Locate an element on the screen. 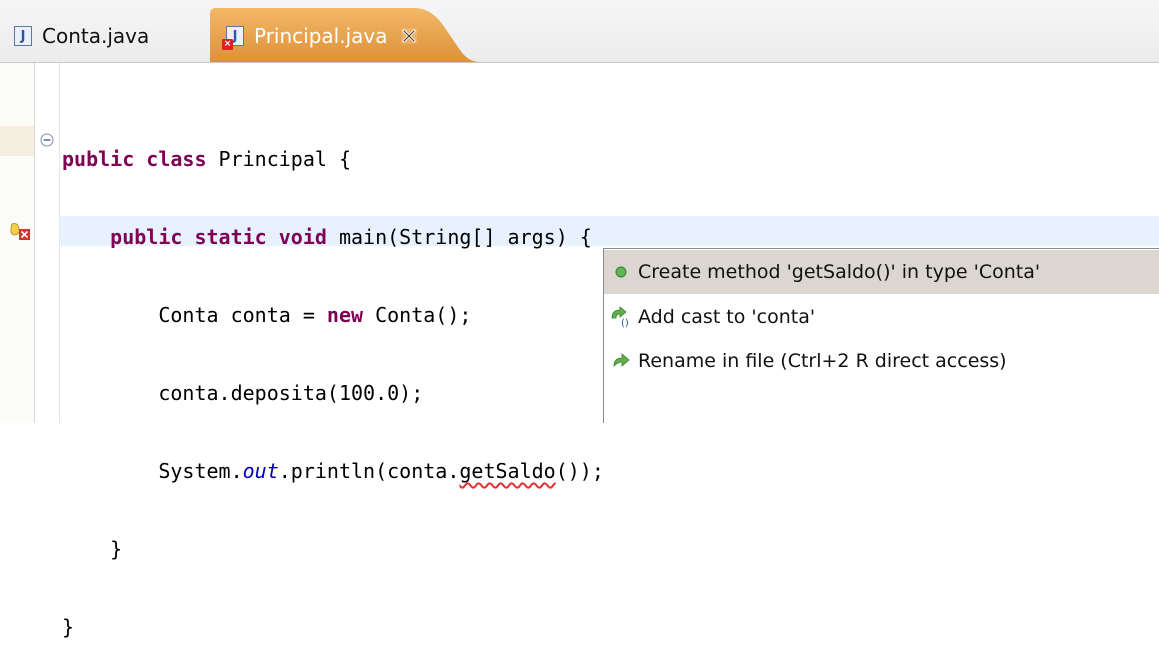 This screenshot has height=666, width=1159. keyword: new is located at coordinates (345, 315).